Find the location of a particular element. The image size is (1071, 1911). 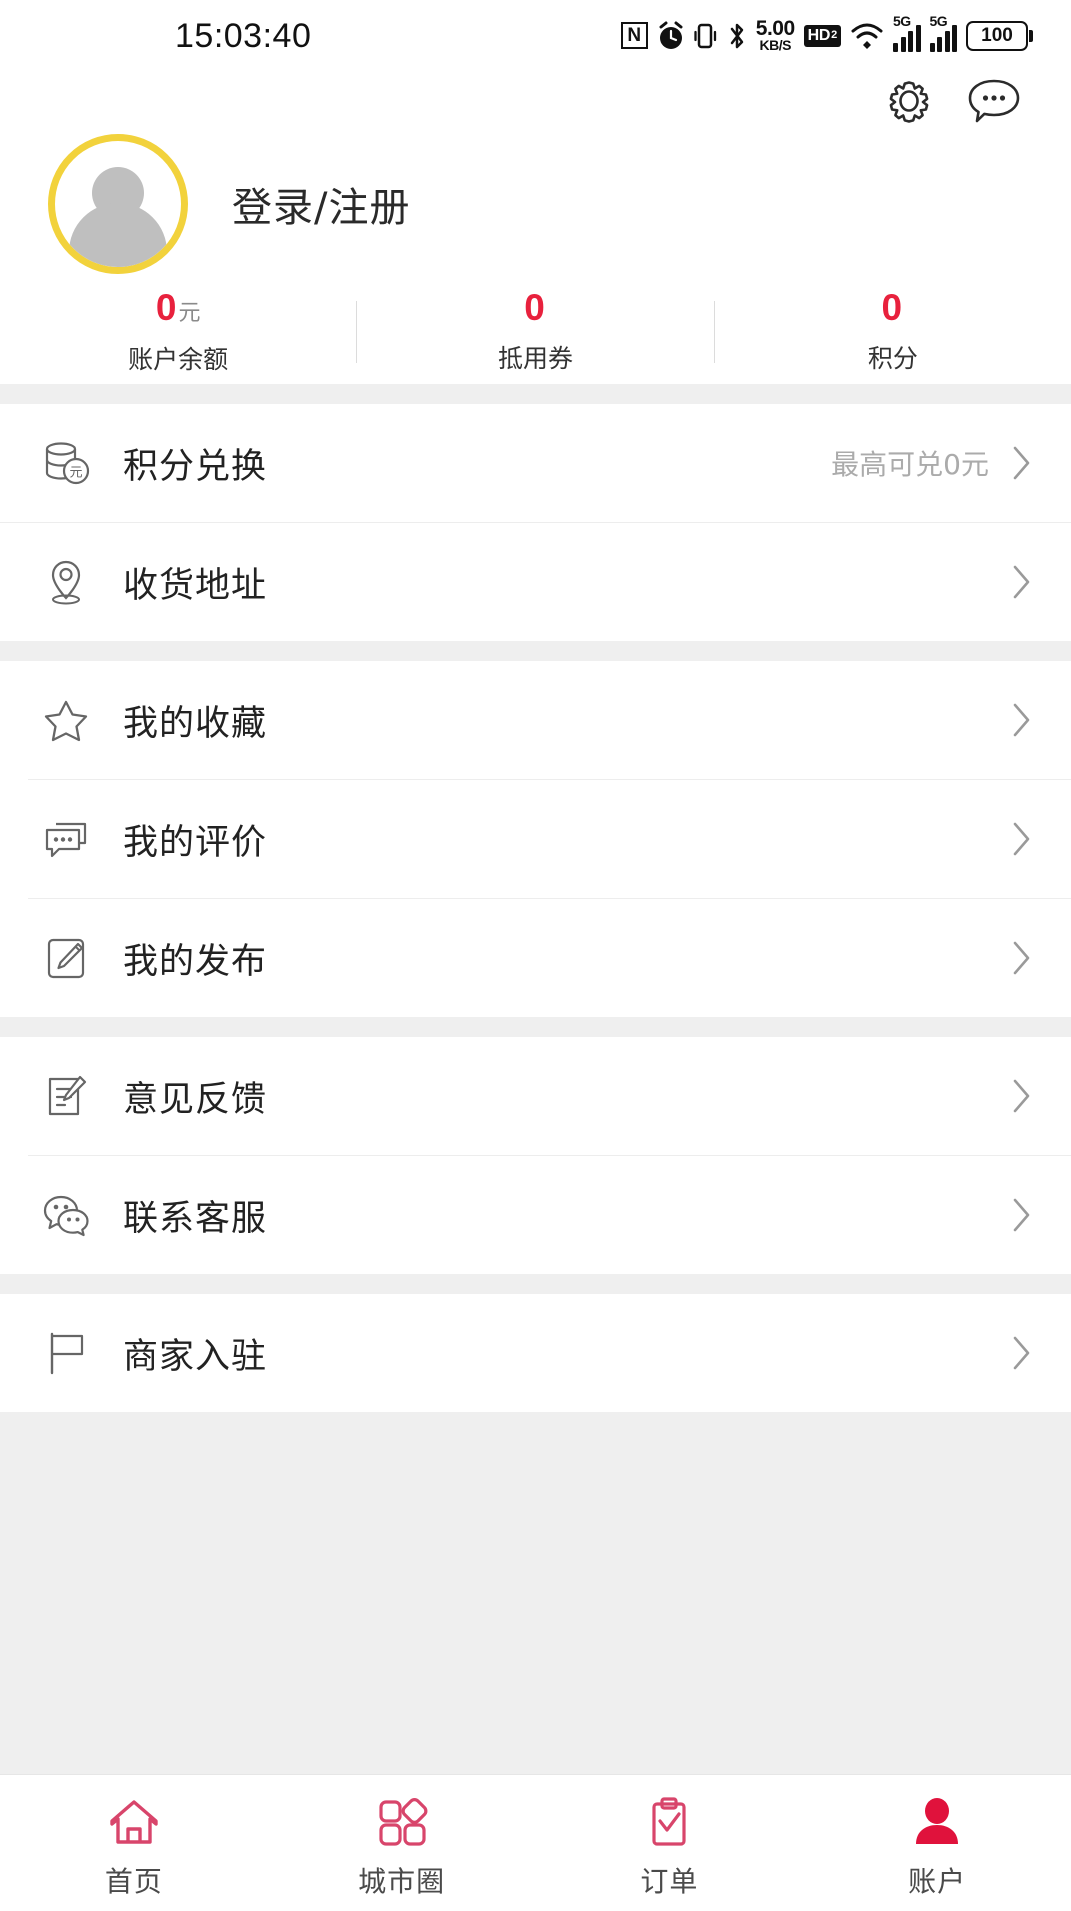

stat-label: 账户余额 is located at coordinates (178, 359).